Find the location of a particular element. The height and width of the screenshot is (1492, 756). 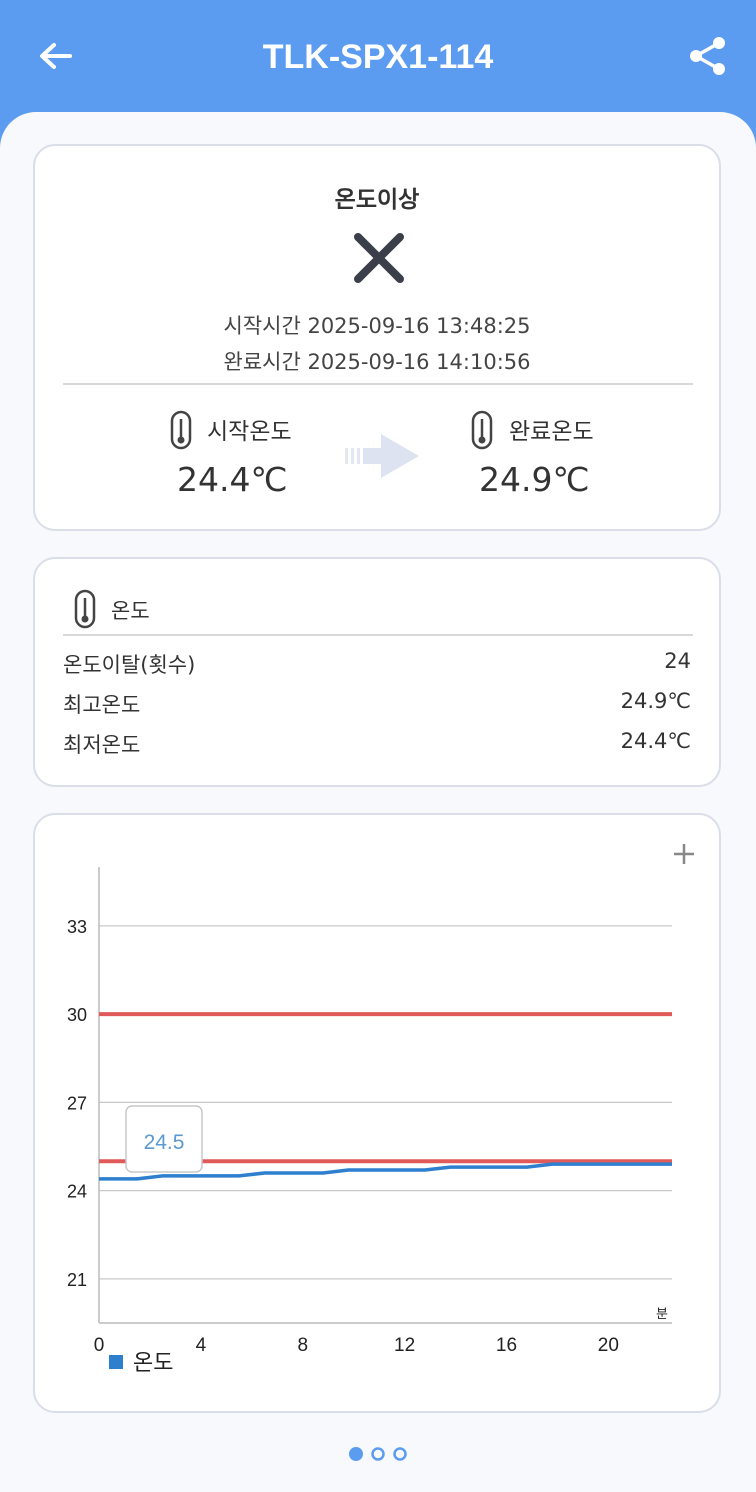

row-min-label: 최저온도 is located at coordinates (102, 745).